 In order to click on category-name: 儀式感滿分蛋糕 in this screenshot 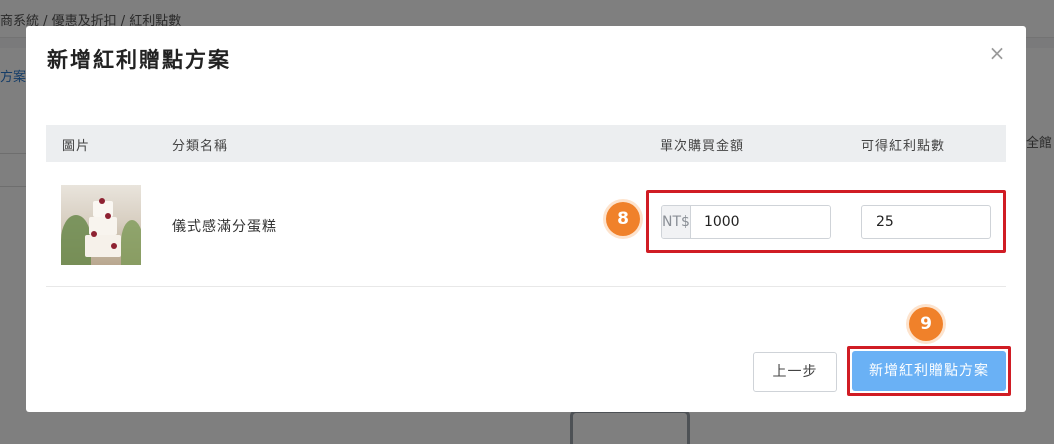, I will do `click(224, 227)`.